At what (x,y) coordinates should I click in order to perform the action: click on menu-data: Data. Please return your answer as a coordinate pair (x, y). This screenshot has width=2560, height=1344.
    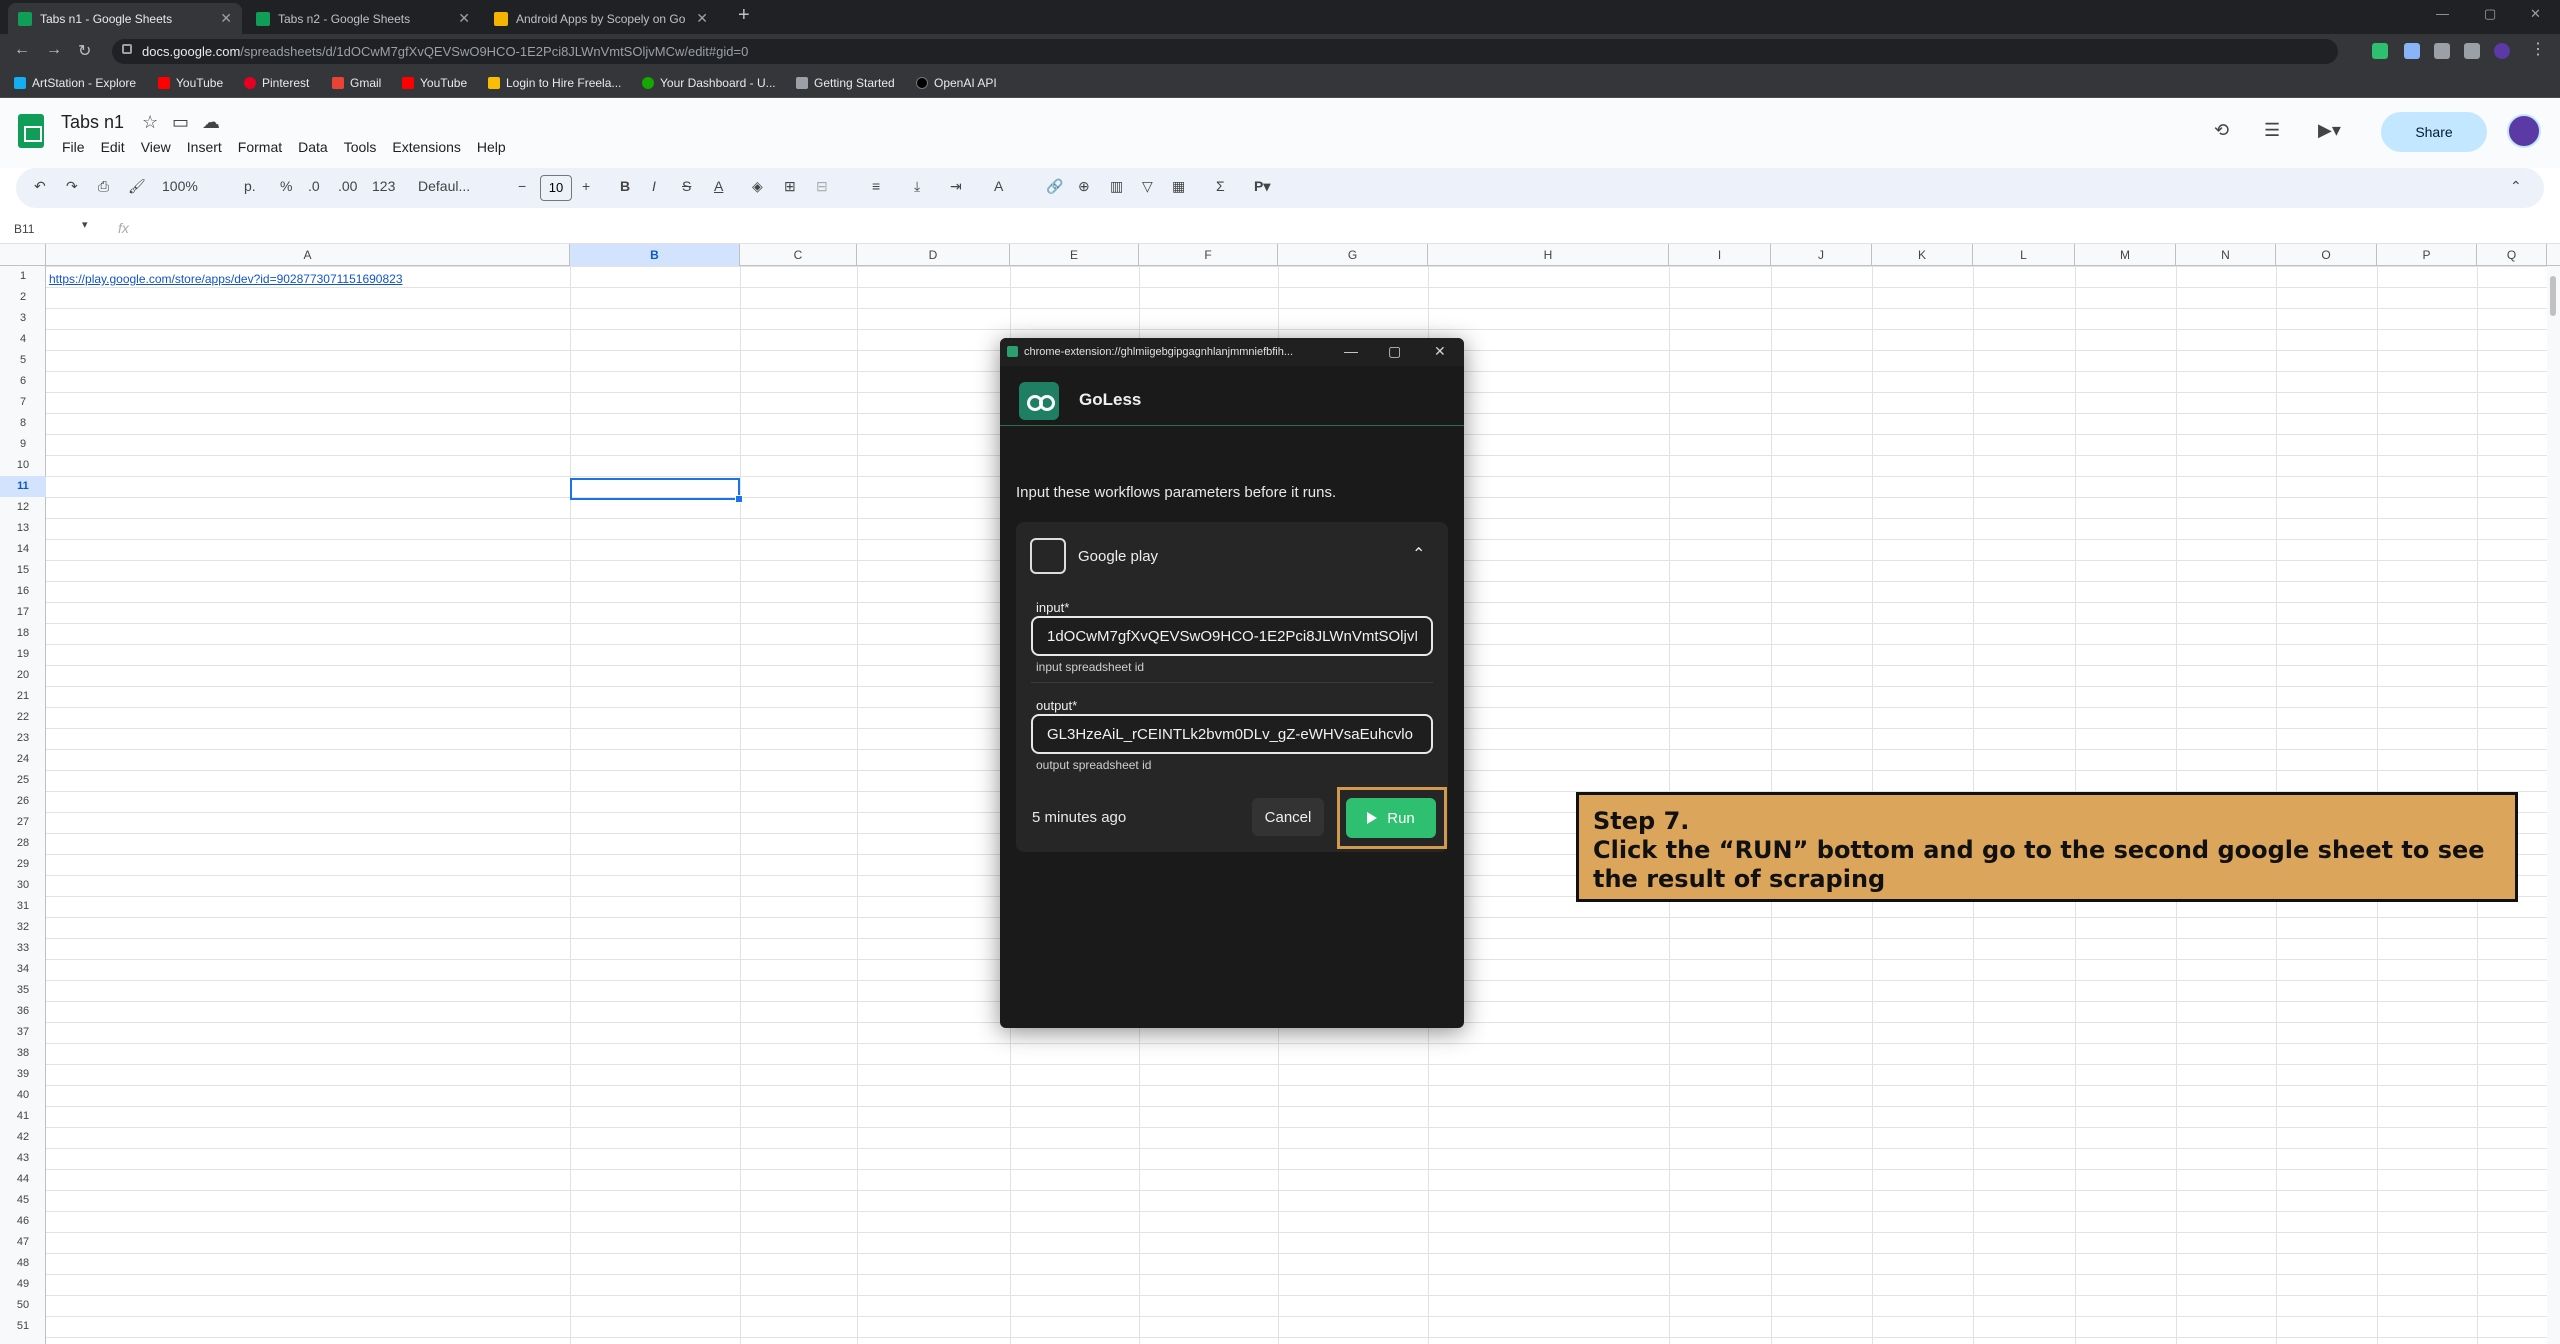
    Looking at the image, I should click on (313, 147).